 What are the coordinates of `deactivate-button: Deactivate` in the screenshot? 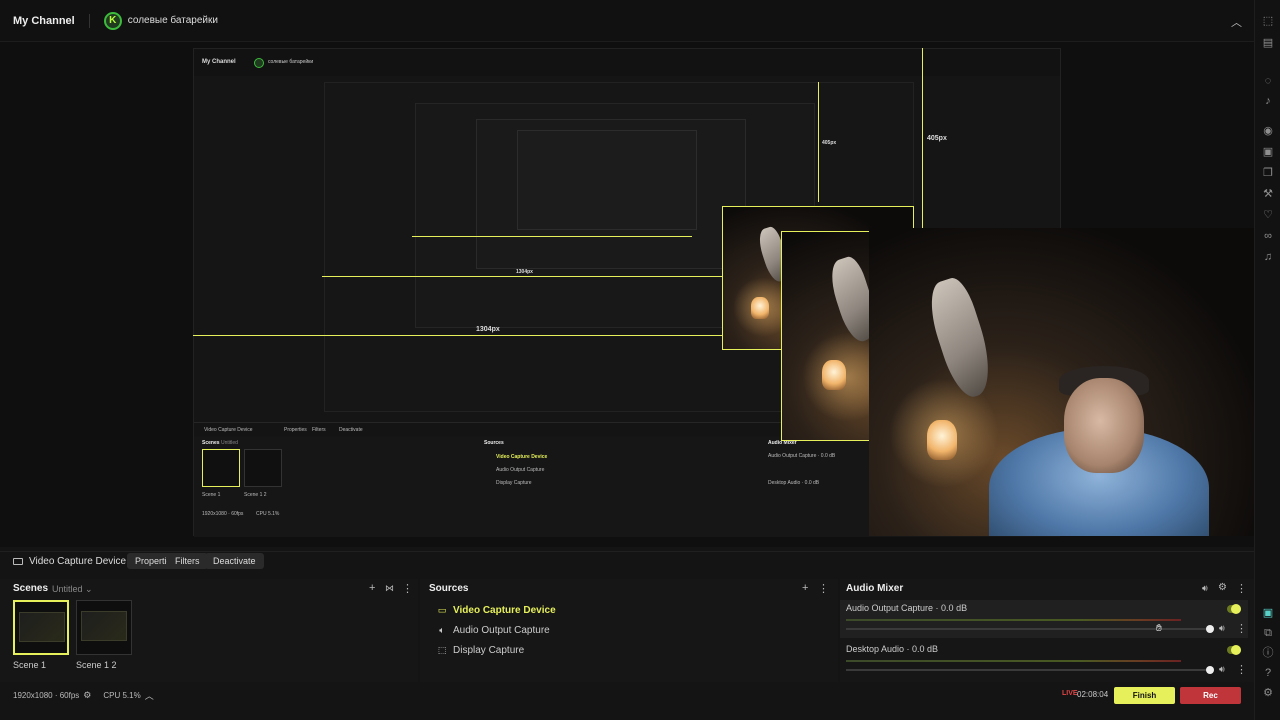 It's located at (234, 561).